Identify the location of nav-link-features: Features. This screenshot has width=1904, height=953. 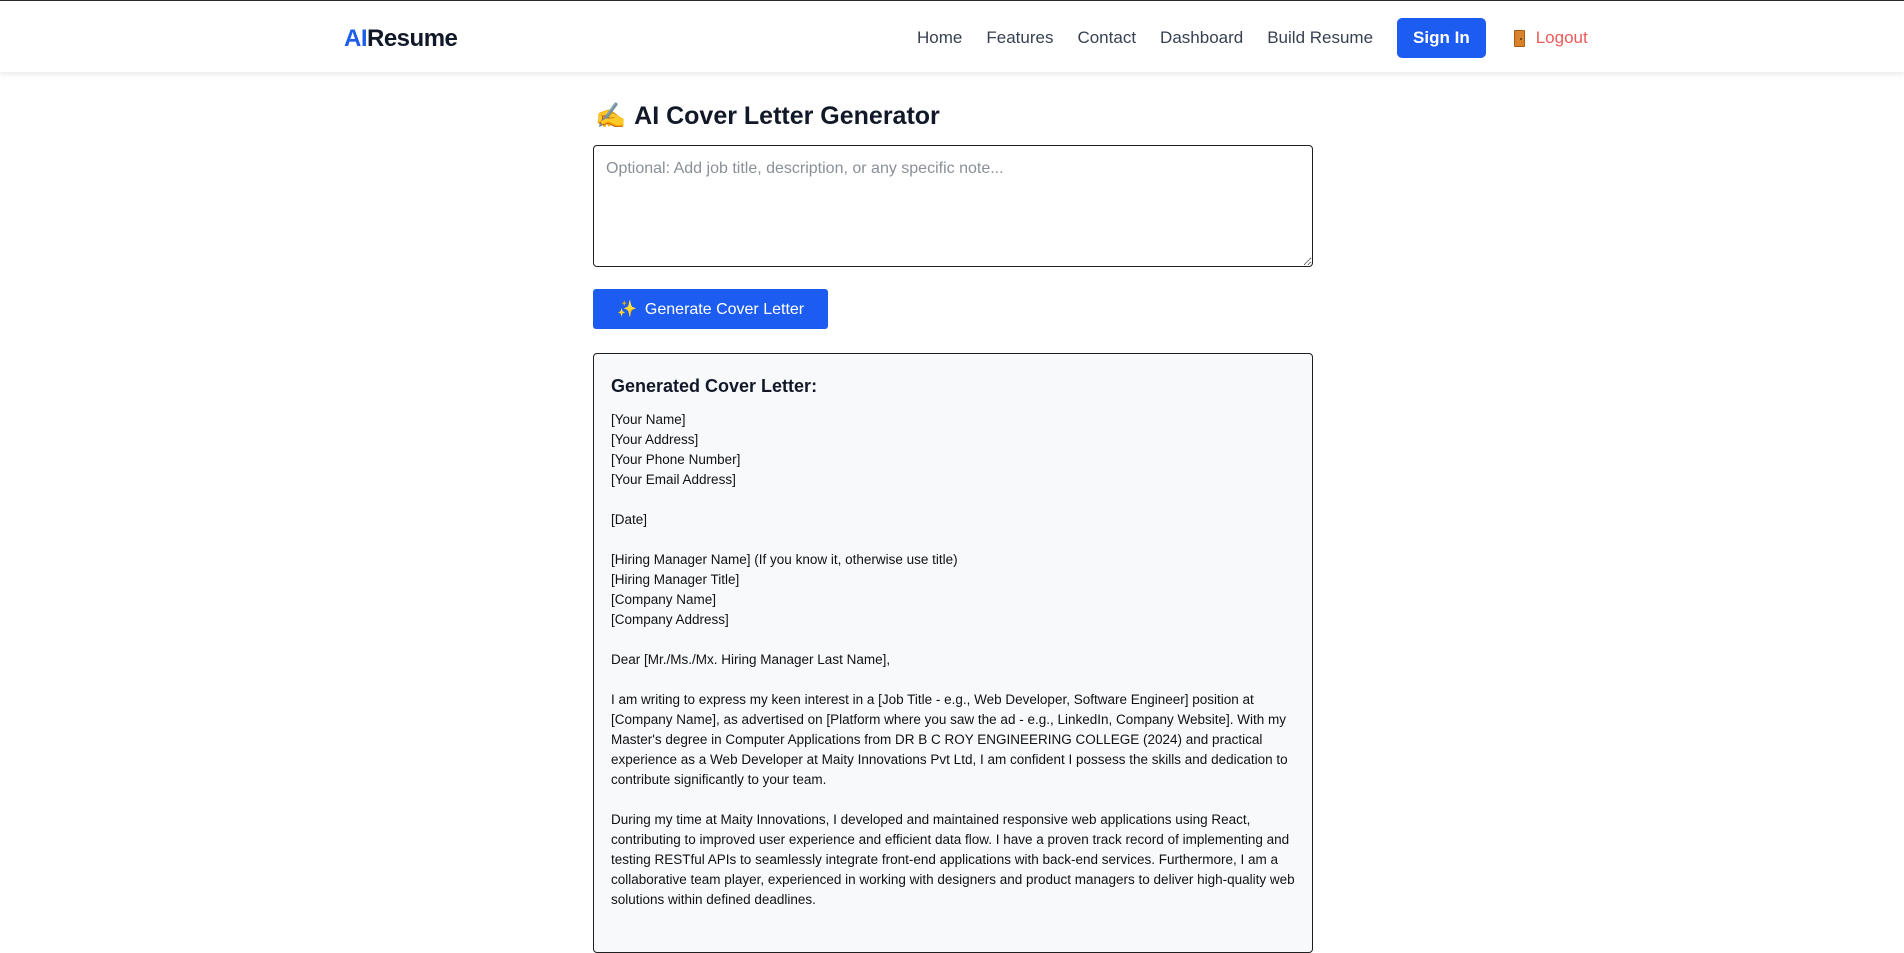
(1019, 38).